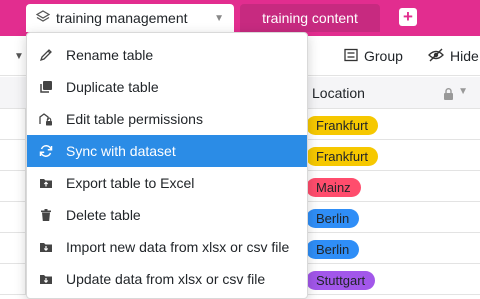  I want to click on menu-item-update-data: Update data from xlsx or csv file, so click(167, 279).